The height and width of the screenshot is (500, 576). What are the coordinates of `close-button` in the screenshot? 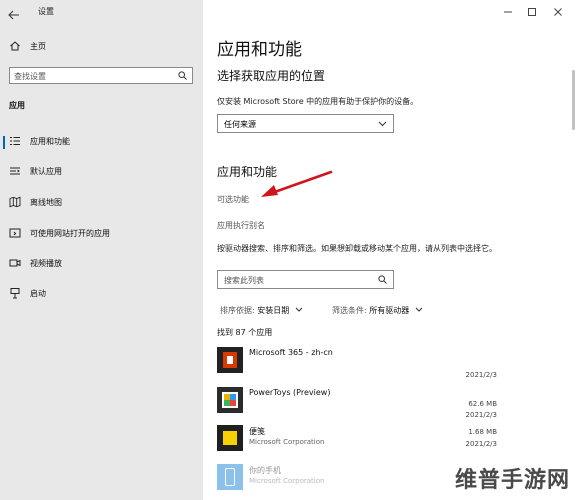 It's located at (558, 11).